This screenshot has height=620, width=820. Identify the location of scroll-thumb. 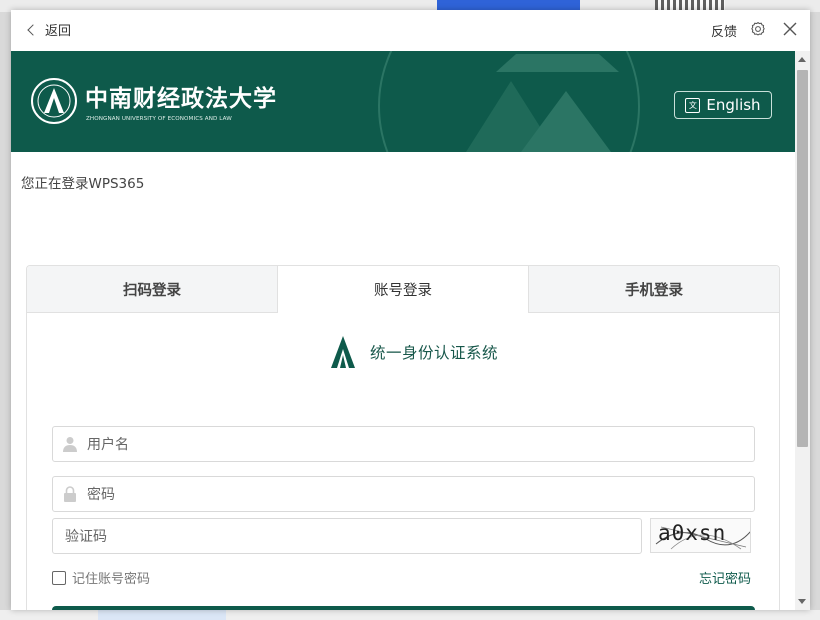
(802, 258).